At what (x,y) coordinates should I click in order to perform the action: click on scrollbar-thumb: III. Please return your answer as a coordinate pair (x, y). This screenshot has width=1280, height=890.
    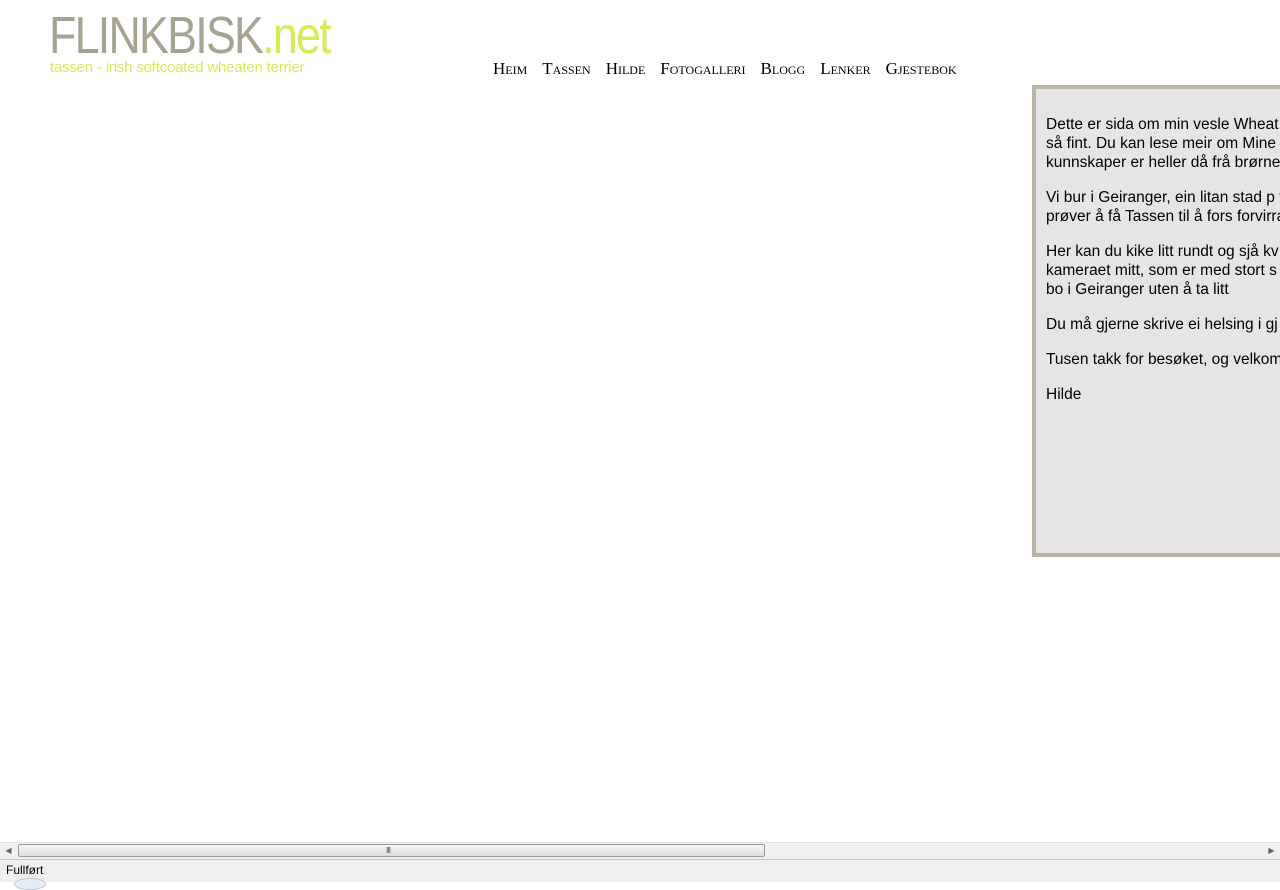
    Looking at the image, I should click on (391, 850).